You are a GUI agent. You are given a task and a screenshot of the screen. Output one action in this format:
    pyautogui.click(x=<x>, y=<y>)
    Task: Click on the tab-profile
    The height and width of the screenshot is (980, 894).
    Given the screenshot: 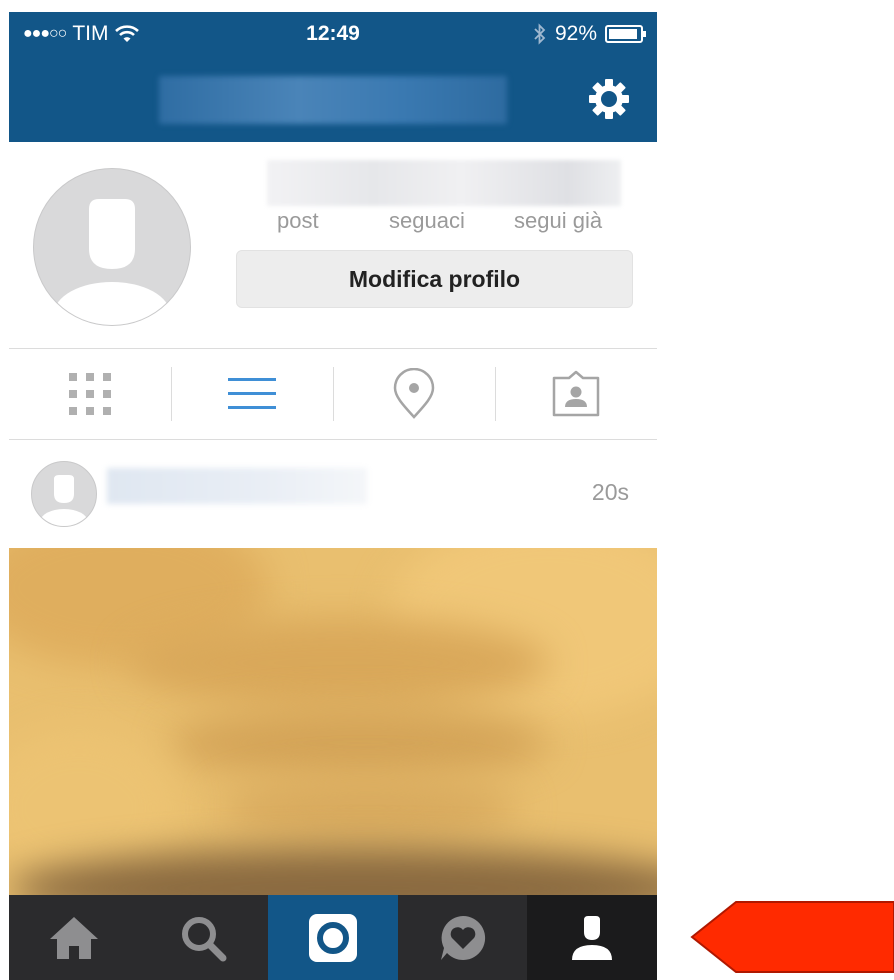 What is the action you would take?
    pyautogui.click(x=592, y=937)
    